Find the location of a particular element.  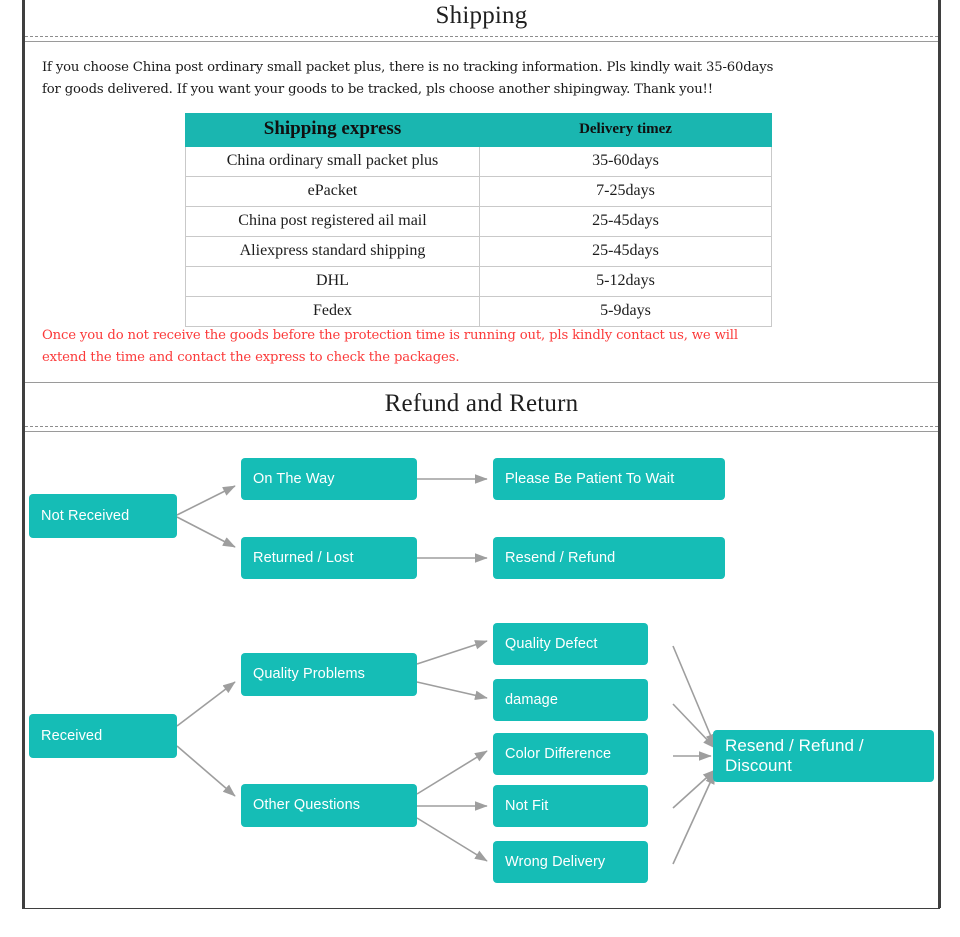

node-resend-refund-discount: Resend / Refund / Discount is located at coordinates (823, 756).